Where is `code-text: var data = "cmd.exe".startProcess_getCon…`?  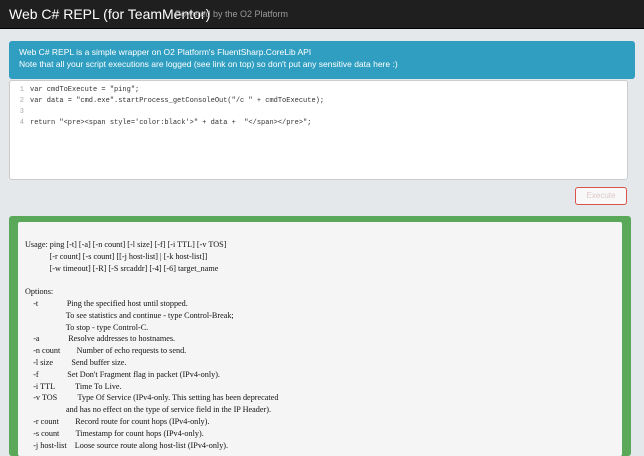
code-text: var data = "cmd.exe".startProcess_getCon… is located at coordinates (177, 101).